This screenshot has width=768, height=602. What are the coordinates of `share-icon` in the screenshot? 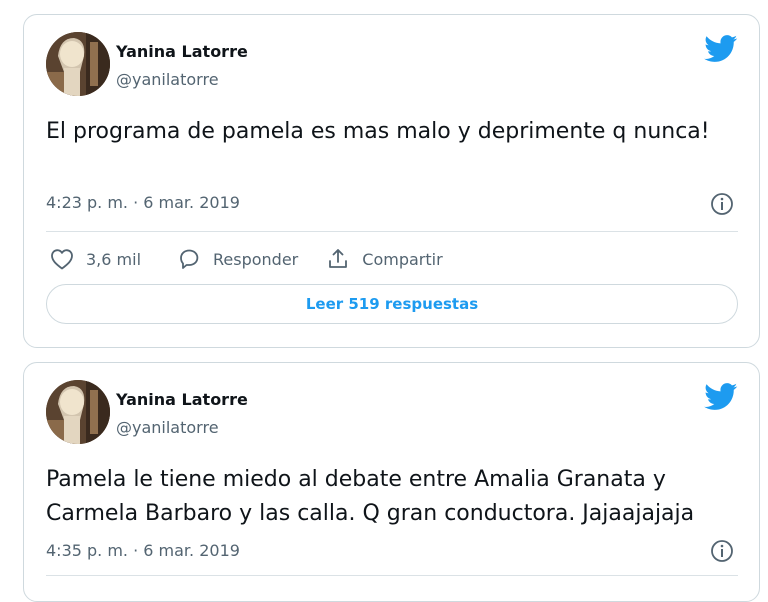 It's located at (338, 258).